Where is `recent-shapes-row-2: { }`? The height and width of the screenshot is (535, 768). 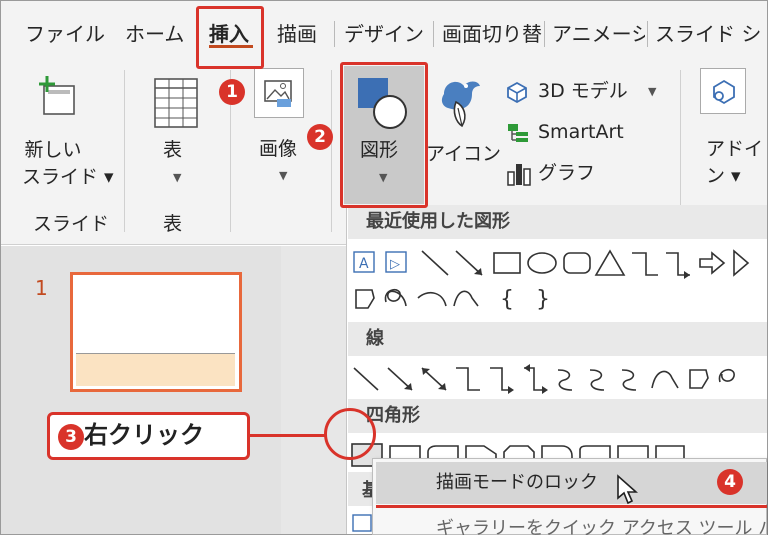 recent-shapes-row-2: { } is located at coordinates (555, 298).